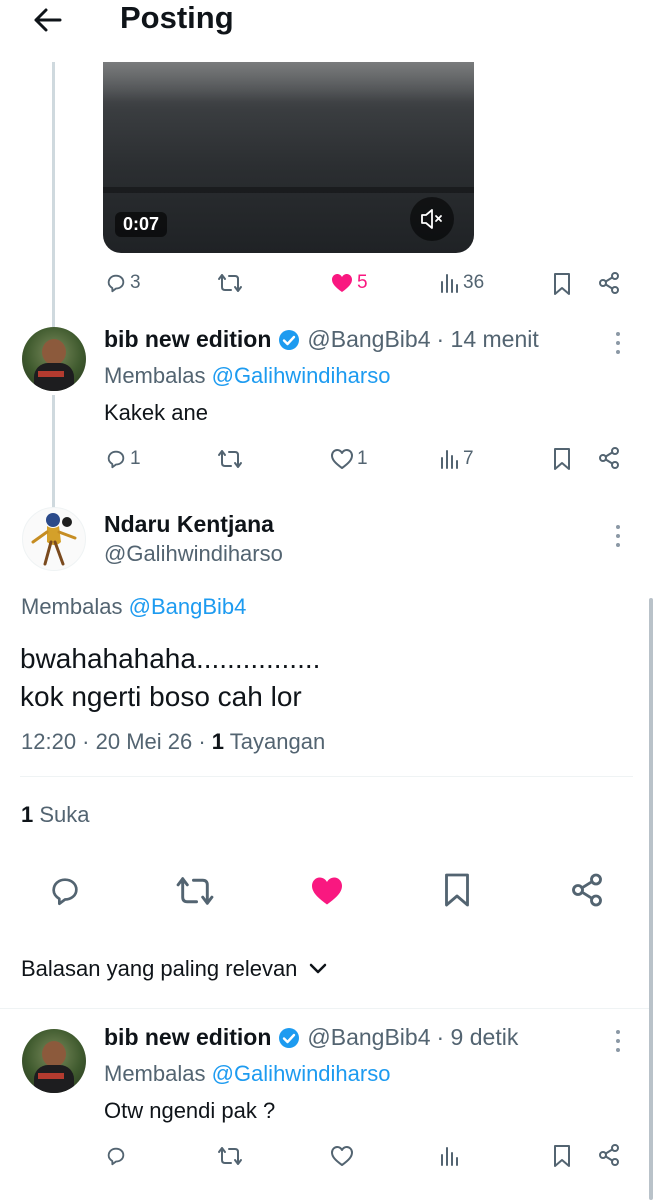 This screenshot has height=1200, width=653. What do you see at coordinates (477, 1037) in the screenshot?
I see `post-time: · 9 detik` at bounding box center [477, 1037].